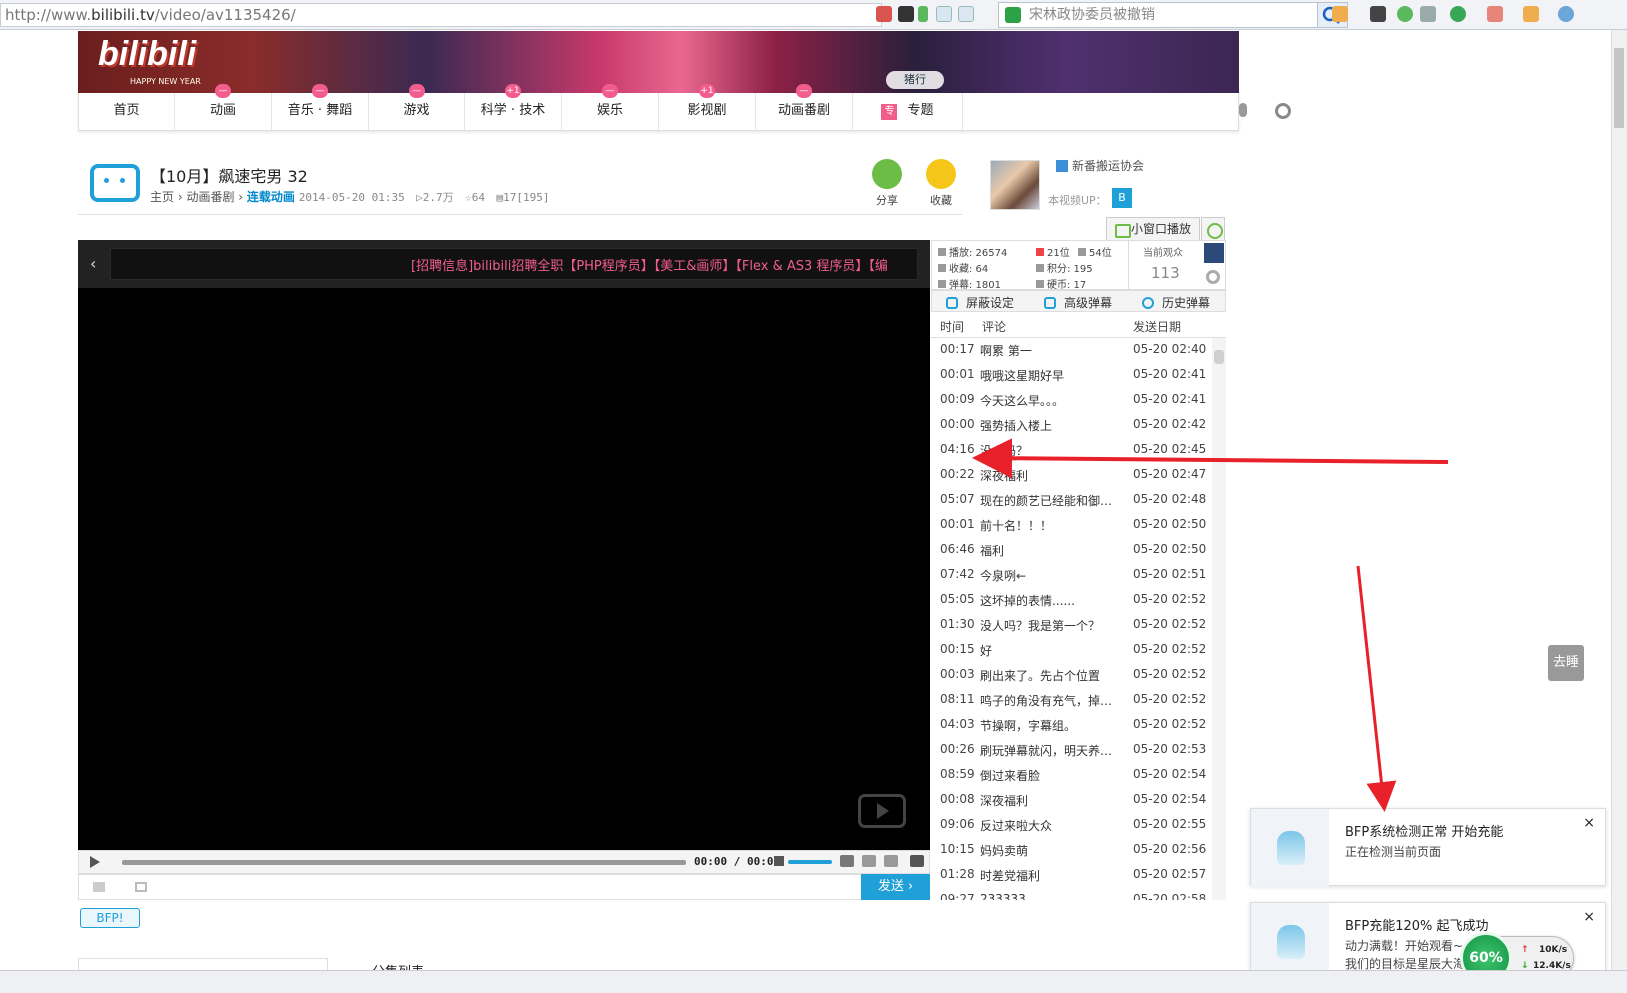 Image resolution: width=1627 pixels, height=993 pixels. What do you see at coordinates (1071, 750) in the screenshot?
I see `danmaku-row: 00:26 刷玩弹幕就闪，明天养肥... 05-20 02:53` at bounding box center [1071, 750].